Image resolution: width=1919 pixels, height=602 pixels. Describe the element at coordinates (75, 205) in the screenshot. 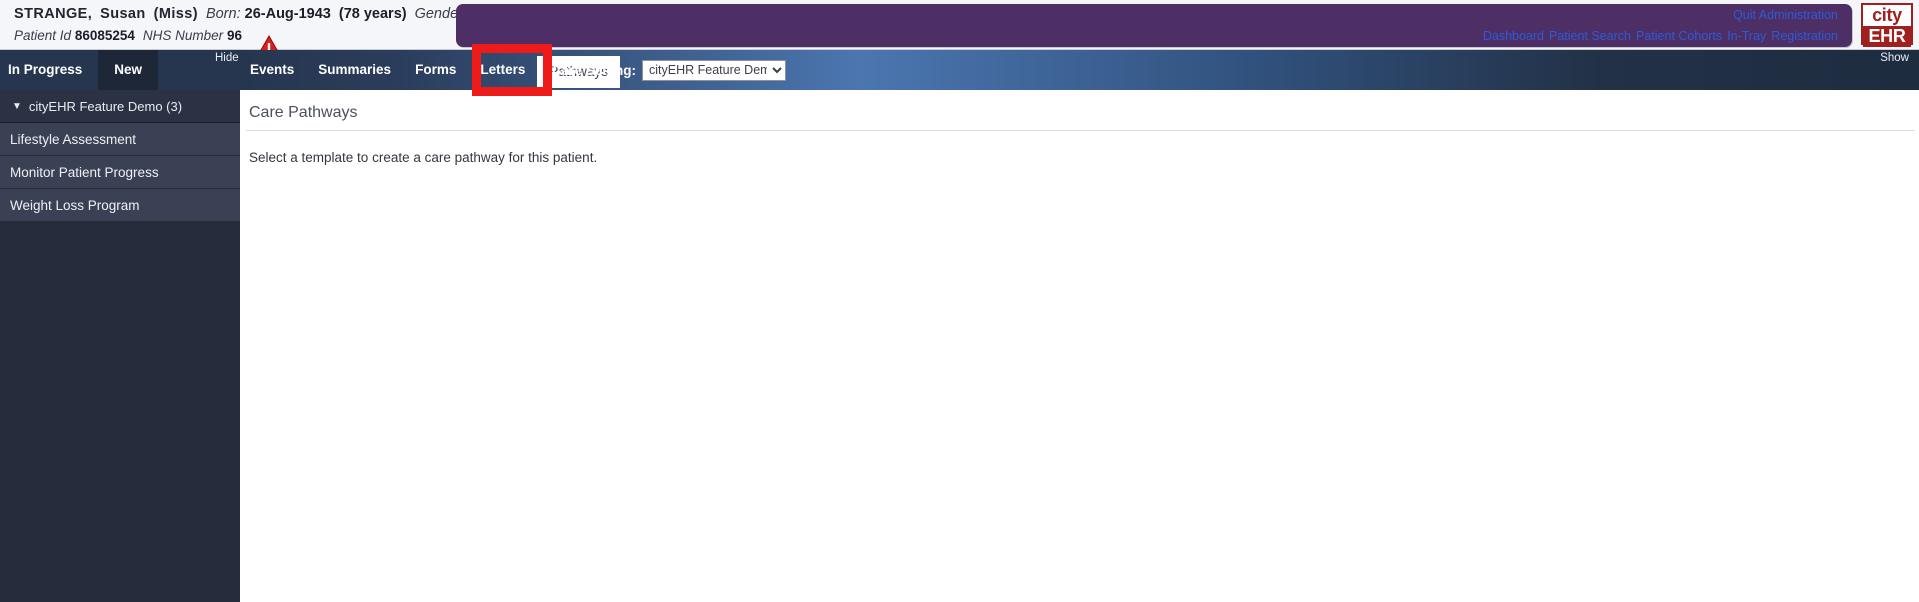

I see `sidebar-item-label: Weight Loss Program` at that location.